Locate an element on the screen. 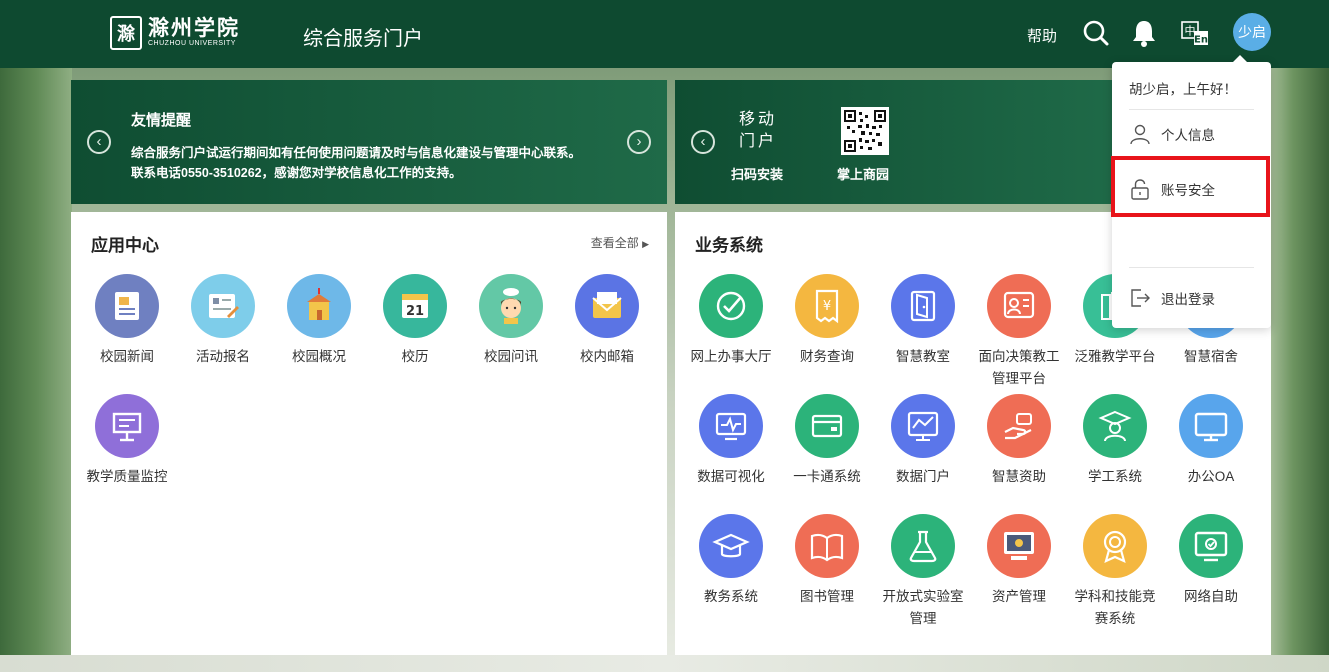  notice-line-1: 综合服务门户试运行期间如有任何使用问题请及时与信息化建设与管理中心联系。 is located at coordinates (356, 153).